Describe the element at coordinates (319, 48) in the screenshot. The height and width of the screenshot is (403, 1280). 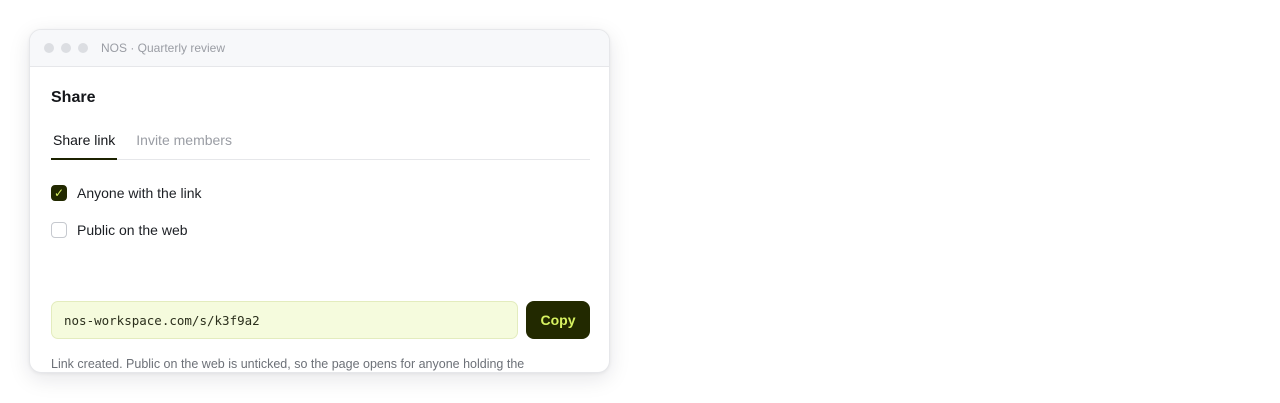
I see `window-titlebar: NOS · Quarterly review` at that location.